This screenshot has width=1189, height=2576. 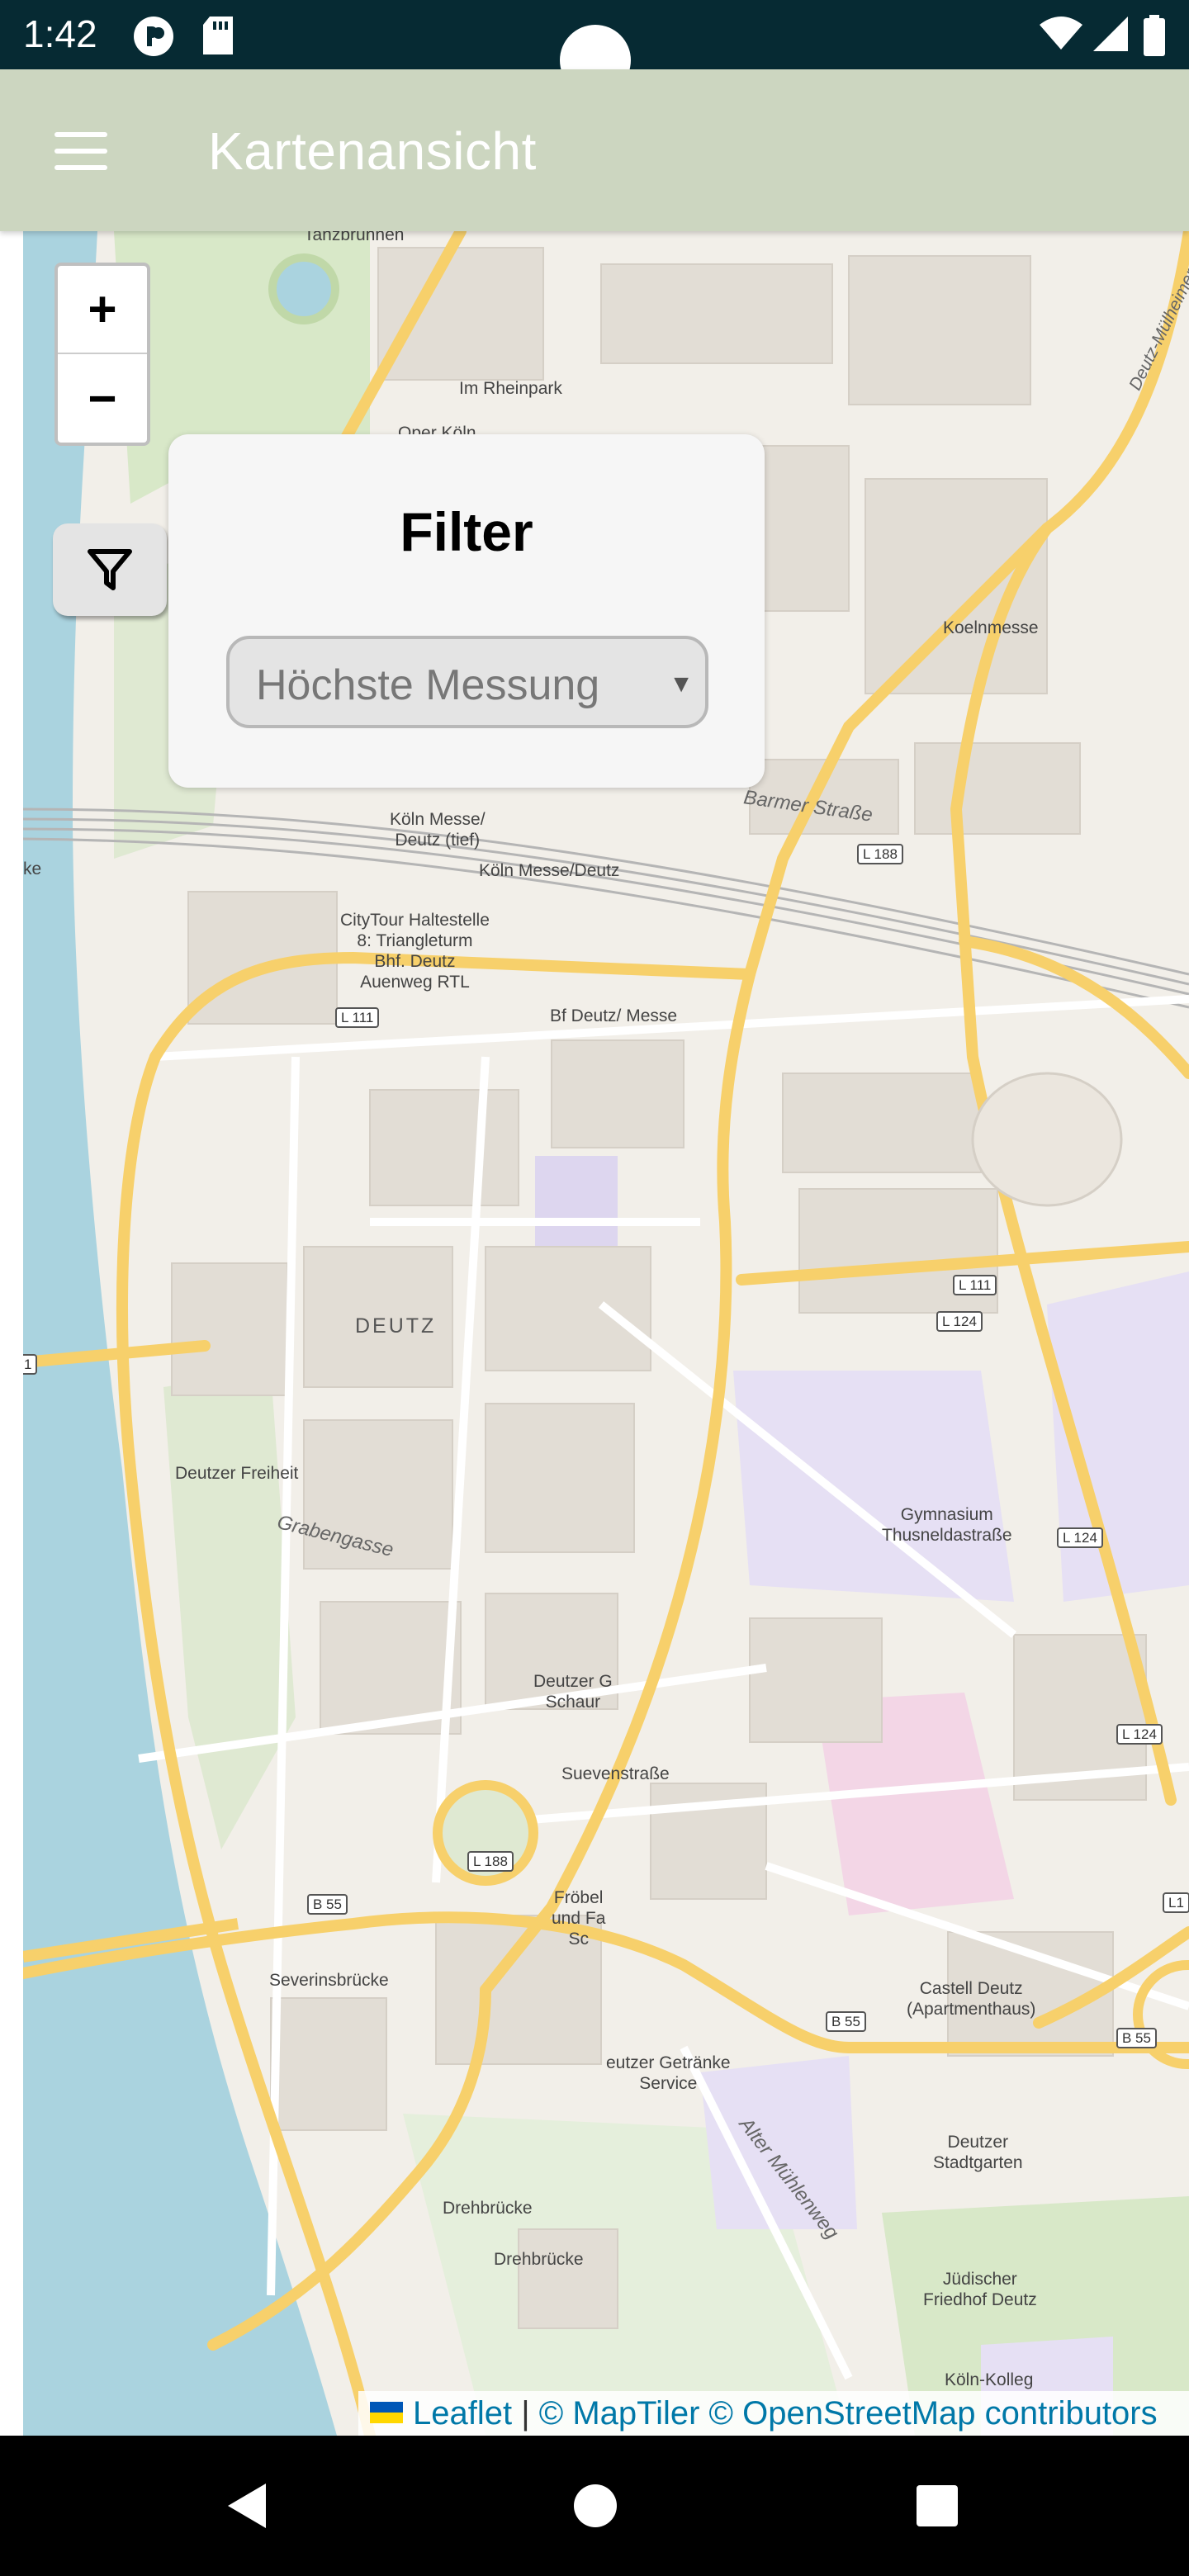 I want to click on filter-toggle-button, so click(x=110, y=569).